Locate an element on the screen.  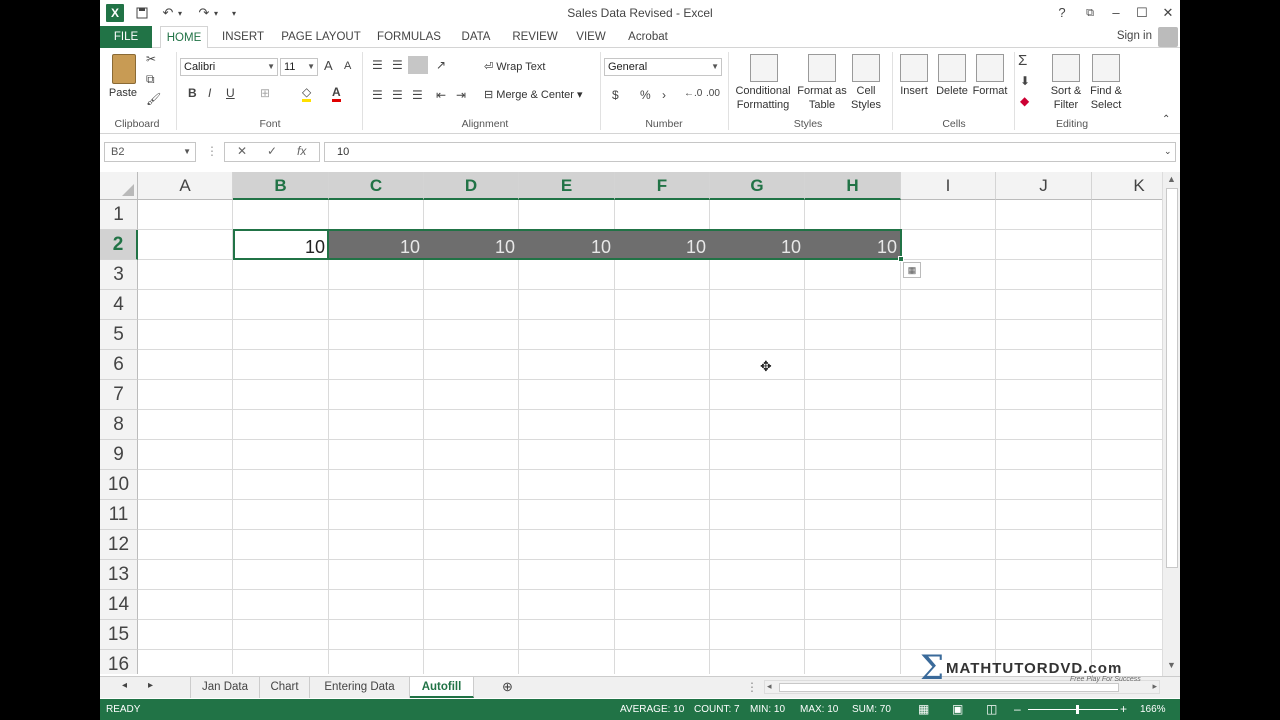
ribbon-display-options-button: ⧉ is located at coordinates (1090, 13).